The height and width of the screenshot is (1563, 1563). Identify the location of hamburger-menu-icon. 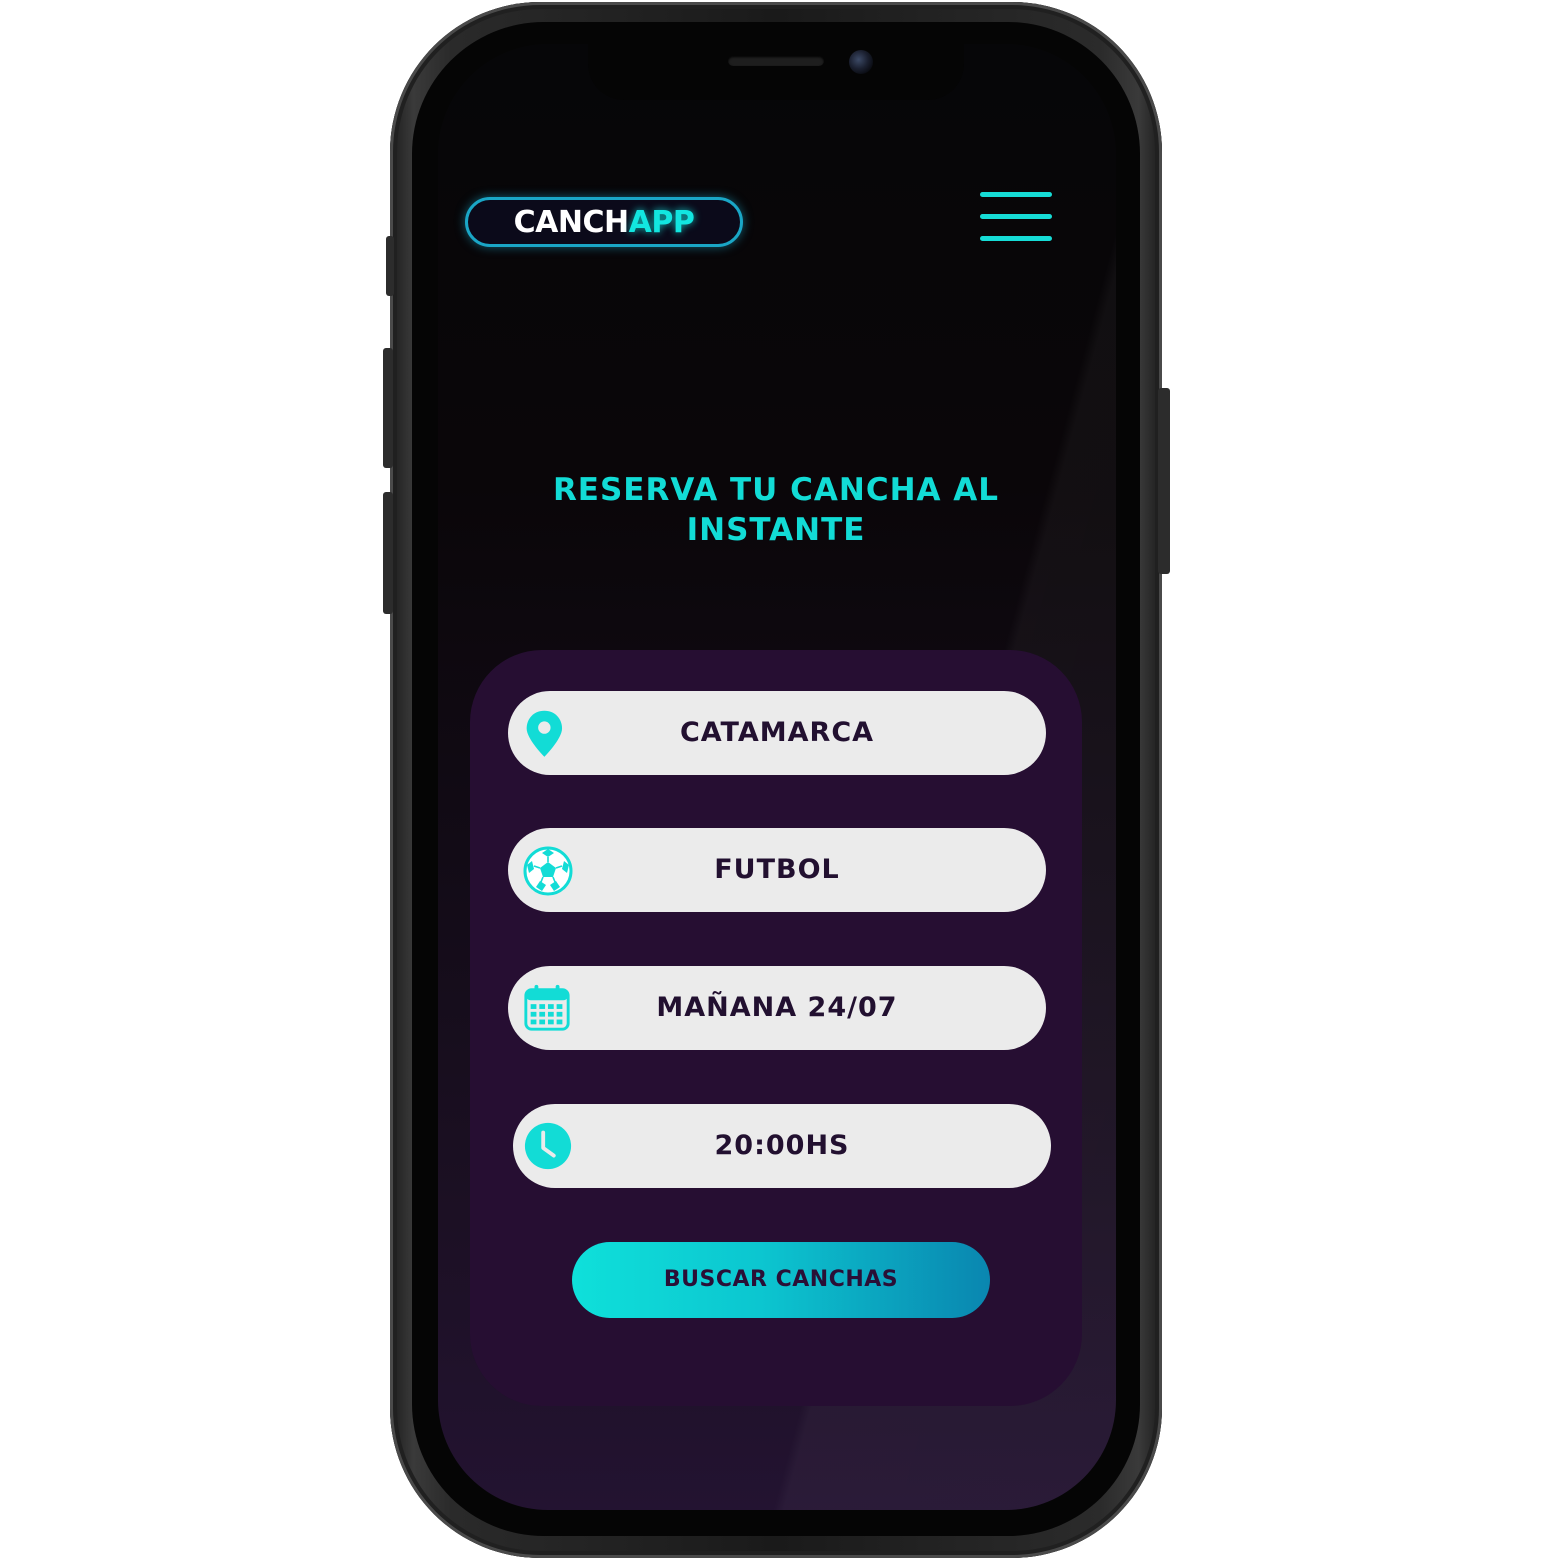
(1016, 218).